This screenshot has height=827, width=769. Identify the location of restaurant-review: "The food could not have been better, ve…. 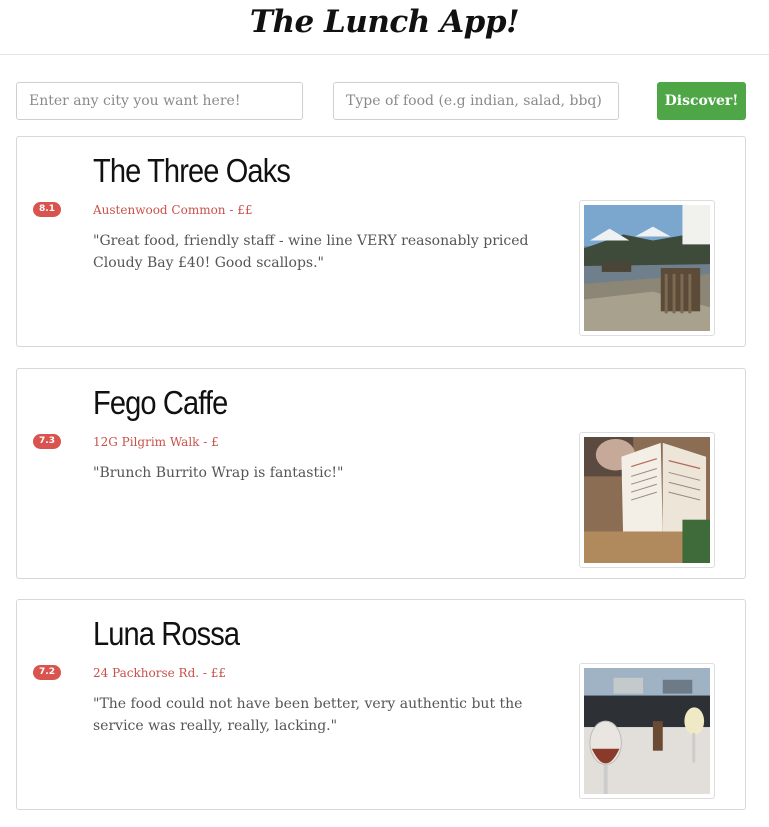
(308, 715).